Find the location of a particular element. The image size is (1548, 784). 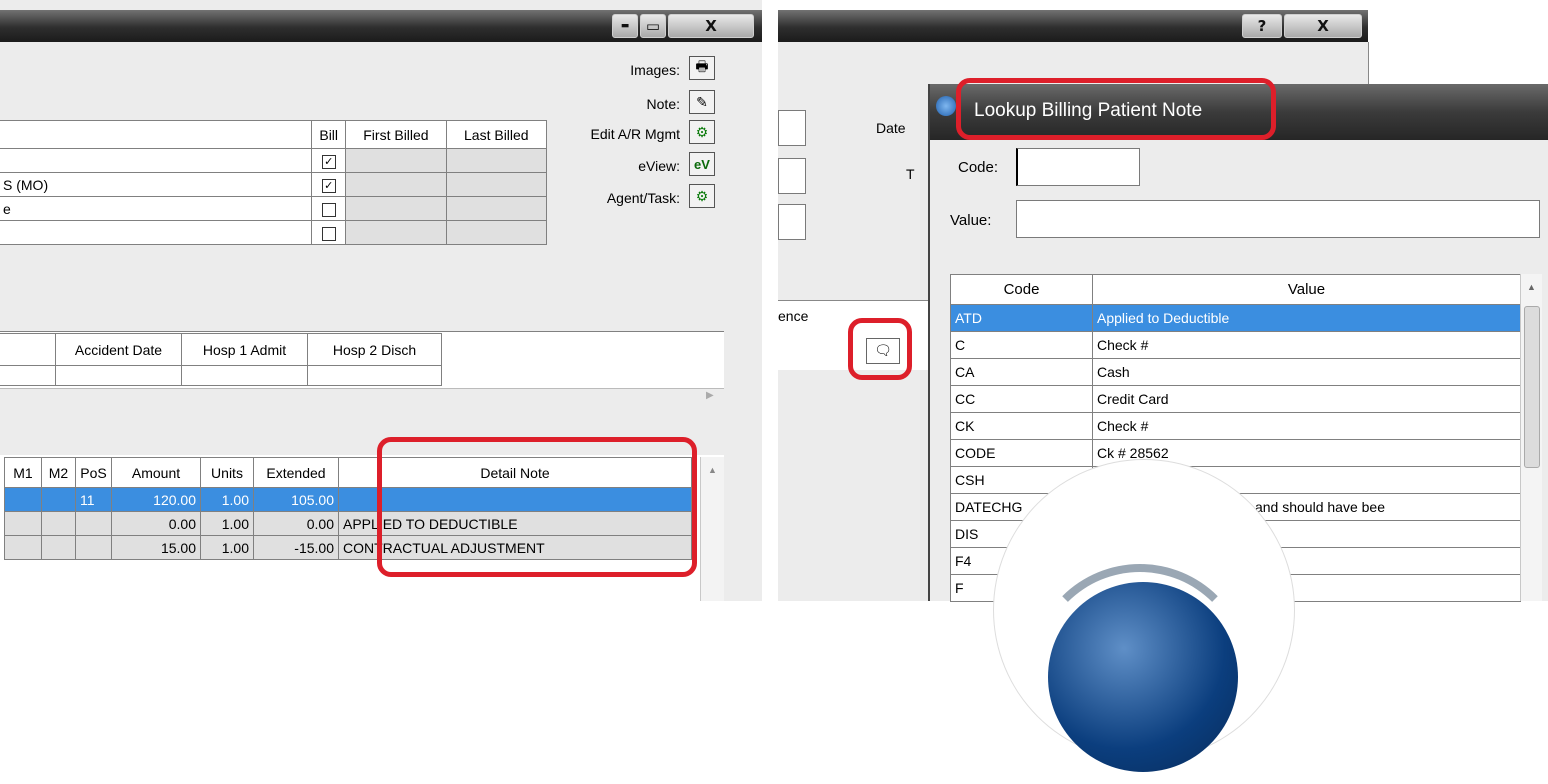

code-column-header: Code is located at coordinates (1021, 289).